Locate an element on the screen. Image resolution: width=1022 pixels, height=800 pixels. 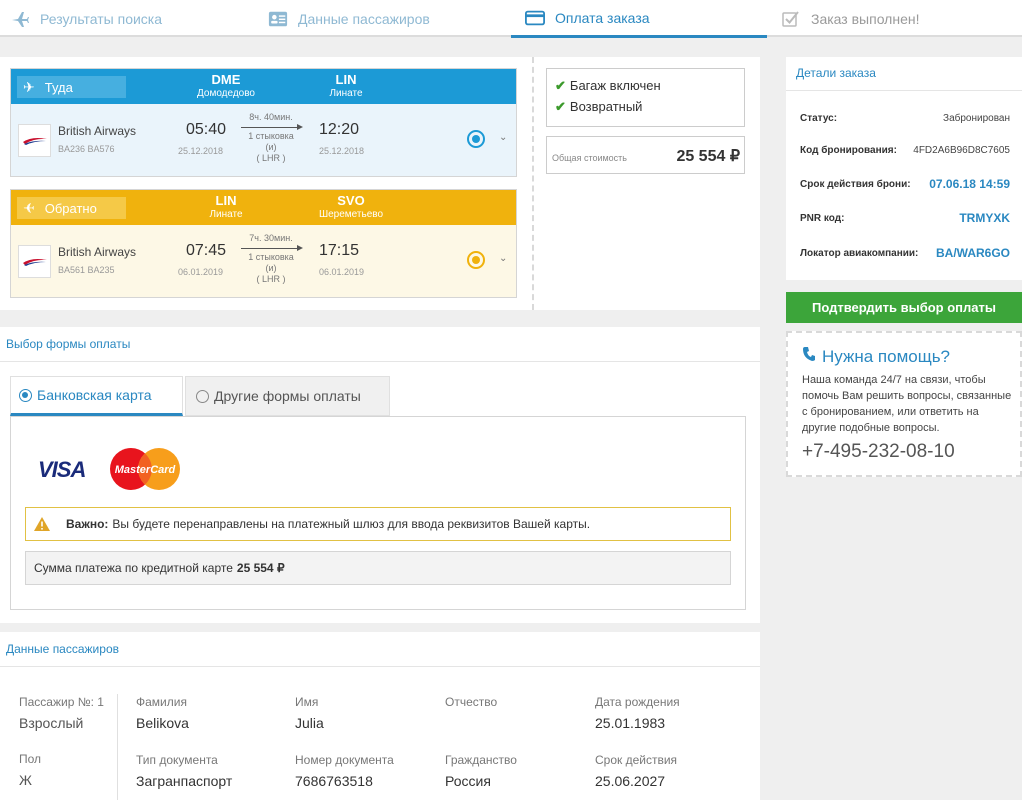
row-label: Код бронирования: is located at coordinates (848, 150).